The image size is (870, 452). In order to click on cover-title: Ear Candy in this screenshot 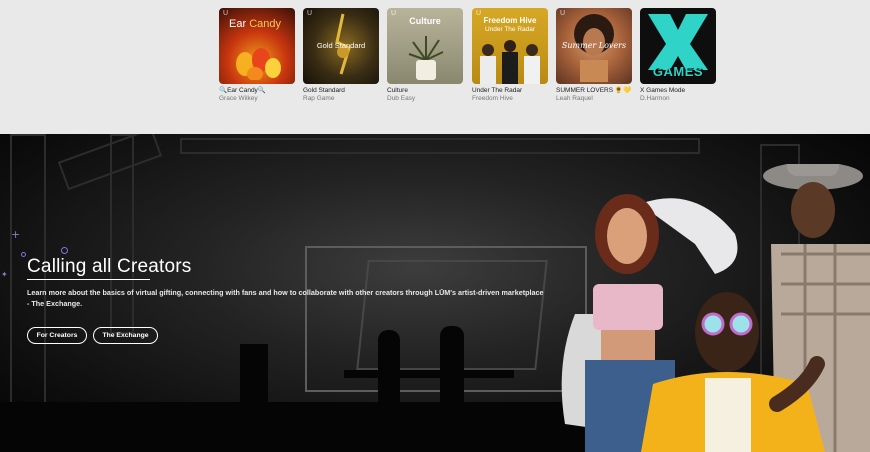, I will do `click(262, 24)`.